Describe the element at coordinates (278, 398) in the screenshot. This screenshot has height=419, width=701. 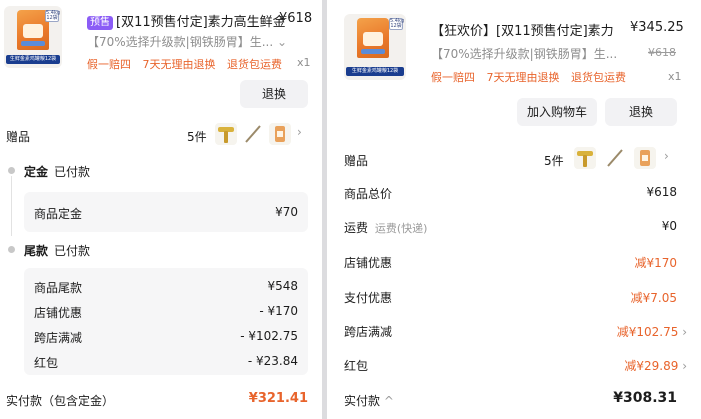
I see `total-value: ¥321.41` at that location.